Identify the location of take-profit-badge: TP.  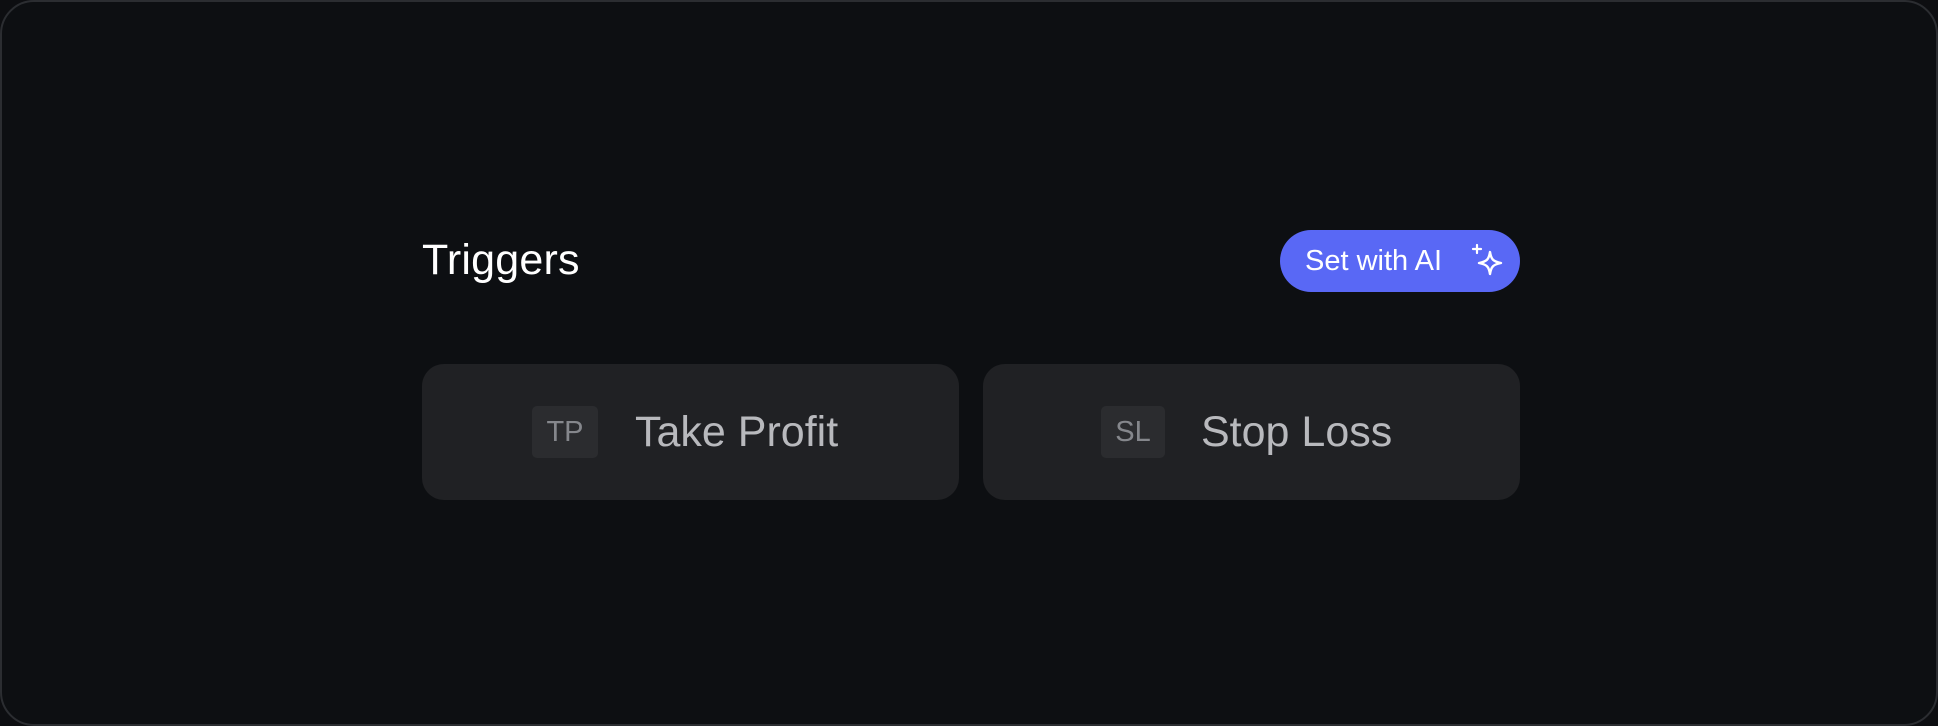
(565, 432).